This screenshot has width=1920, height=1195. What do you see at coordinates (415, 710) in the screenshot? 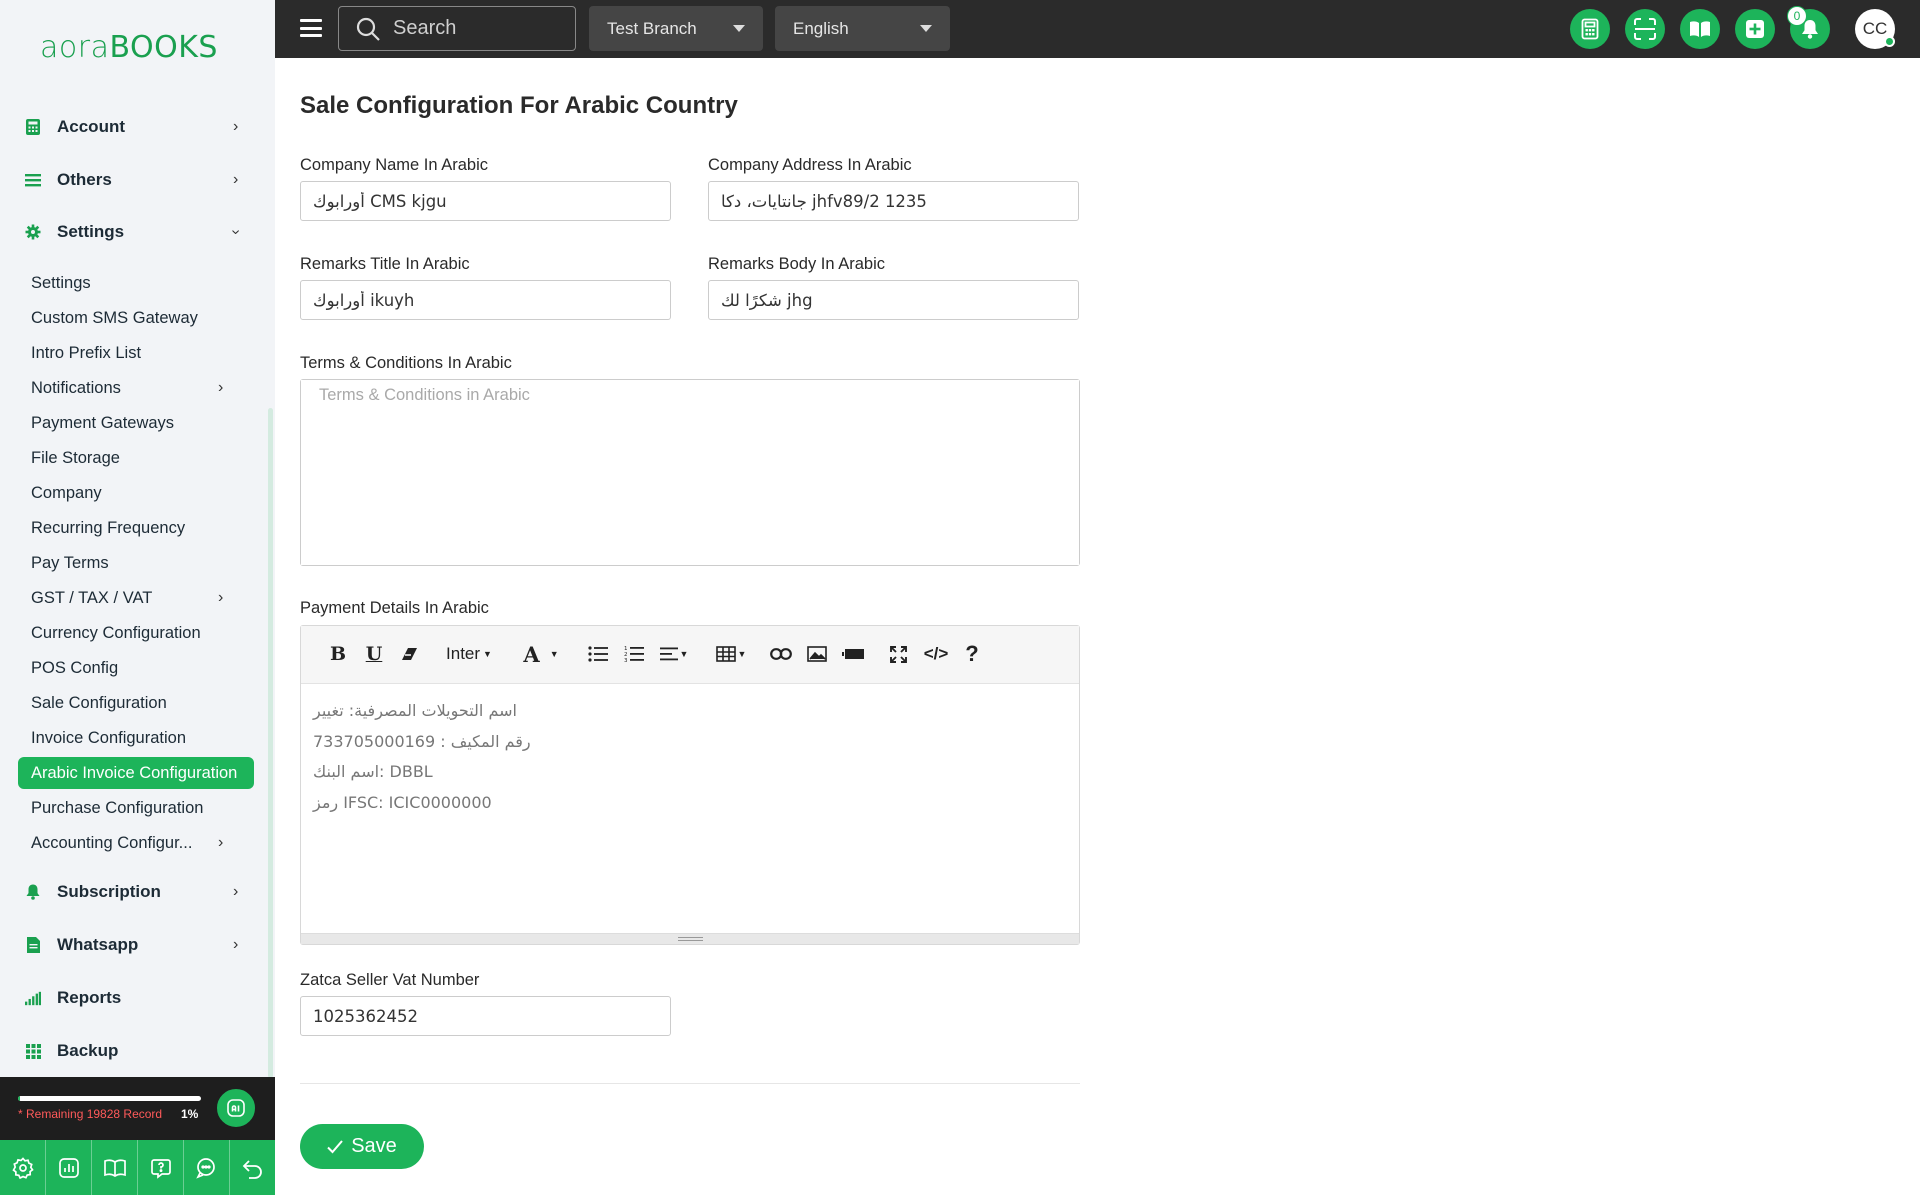
I see `editor-line: اسم التحويلات المصرفية: تغيير` at bounding box center [415, 710].